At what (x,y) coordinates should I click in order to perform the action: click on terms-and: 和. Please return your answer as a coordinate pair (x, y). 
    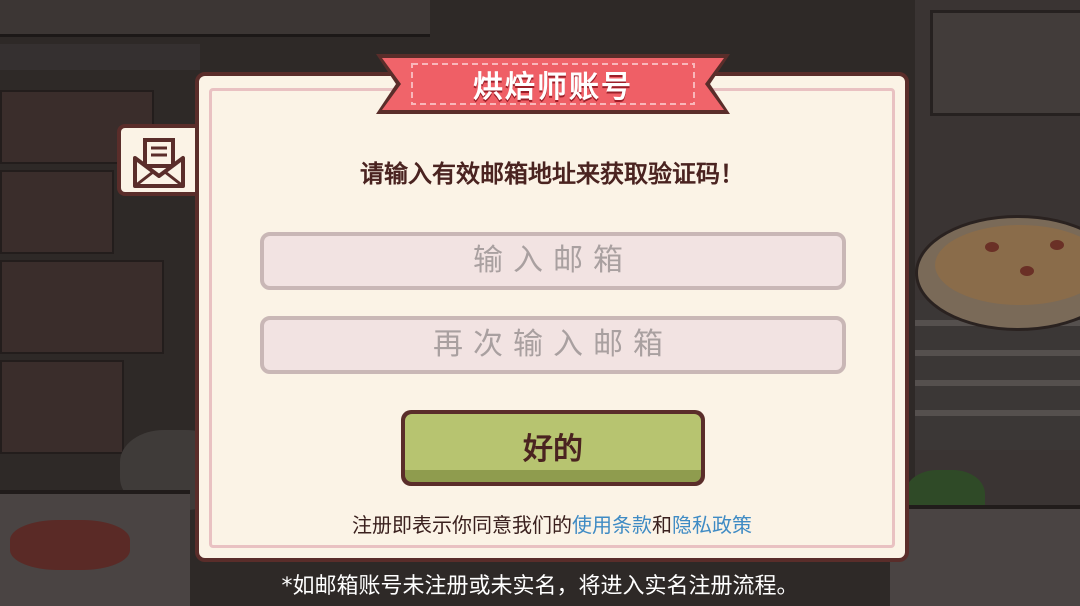
    Looking at the image, I should click on (662, 525).